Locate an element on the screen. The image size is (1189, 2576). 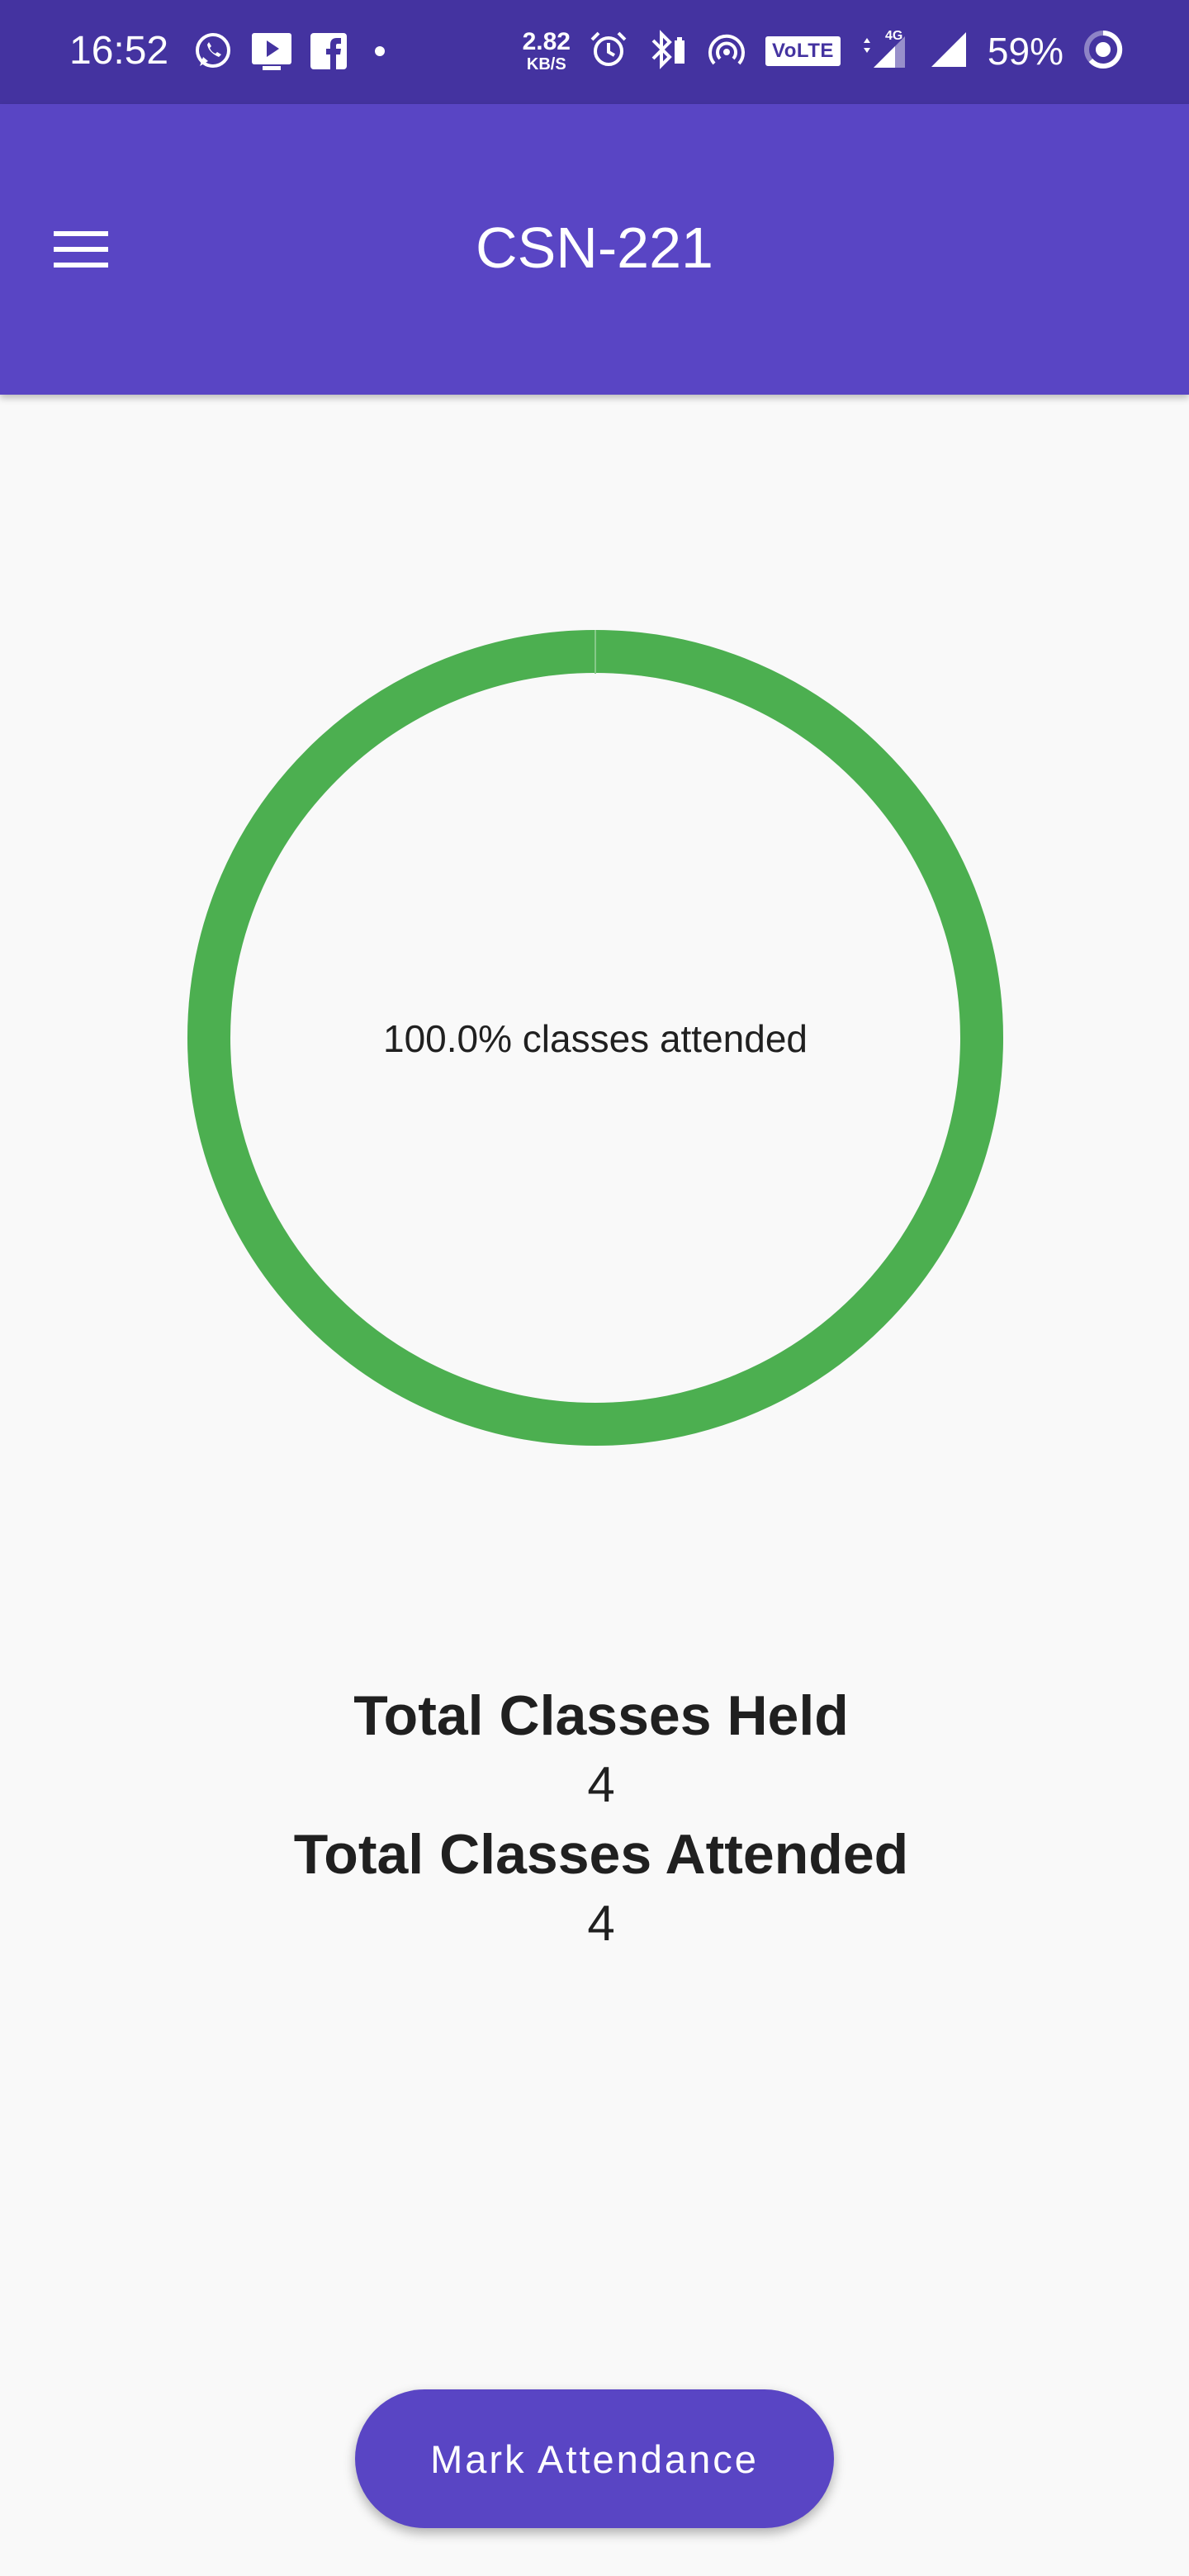
page-title: CSN-221 is located at coordinates (594, 247).